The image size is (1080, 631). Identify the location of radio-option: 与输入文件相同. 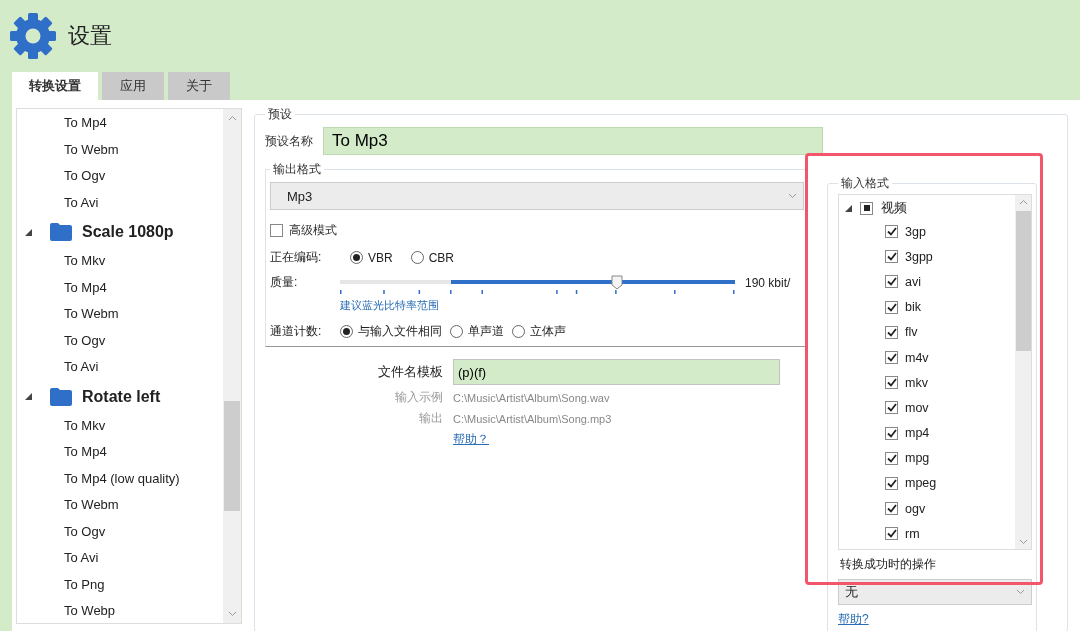
(391, 331).